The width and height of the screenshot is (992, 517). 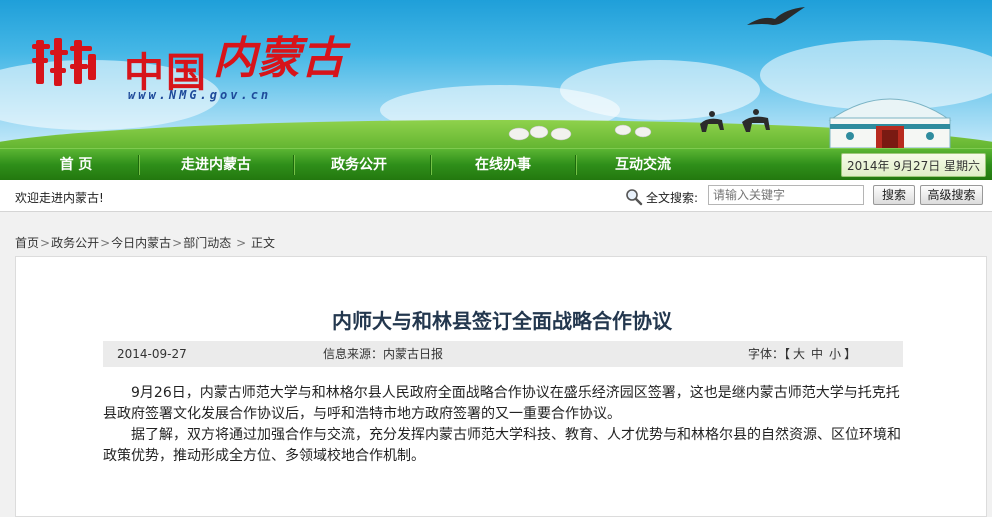 I want to click on breadcrumb-department-news: 部门动态, so click(x=207, y=243).